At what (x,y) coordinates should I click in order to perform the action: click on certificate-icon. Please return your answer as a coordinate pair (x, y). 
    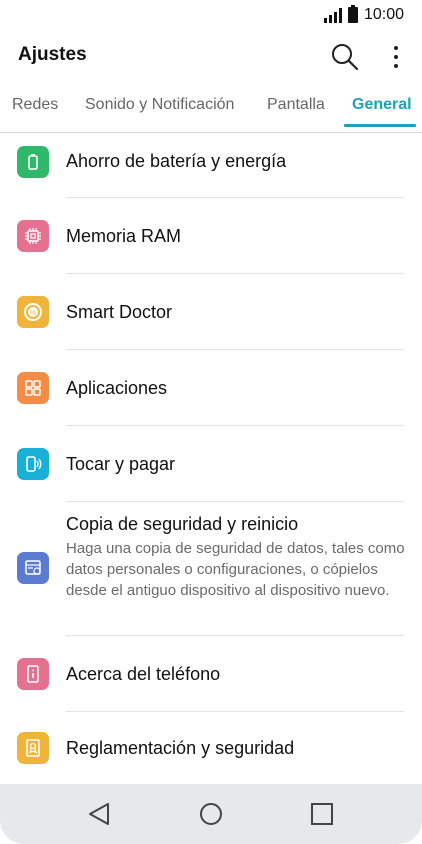
    Looking at the image, I should click on (33, 748).